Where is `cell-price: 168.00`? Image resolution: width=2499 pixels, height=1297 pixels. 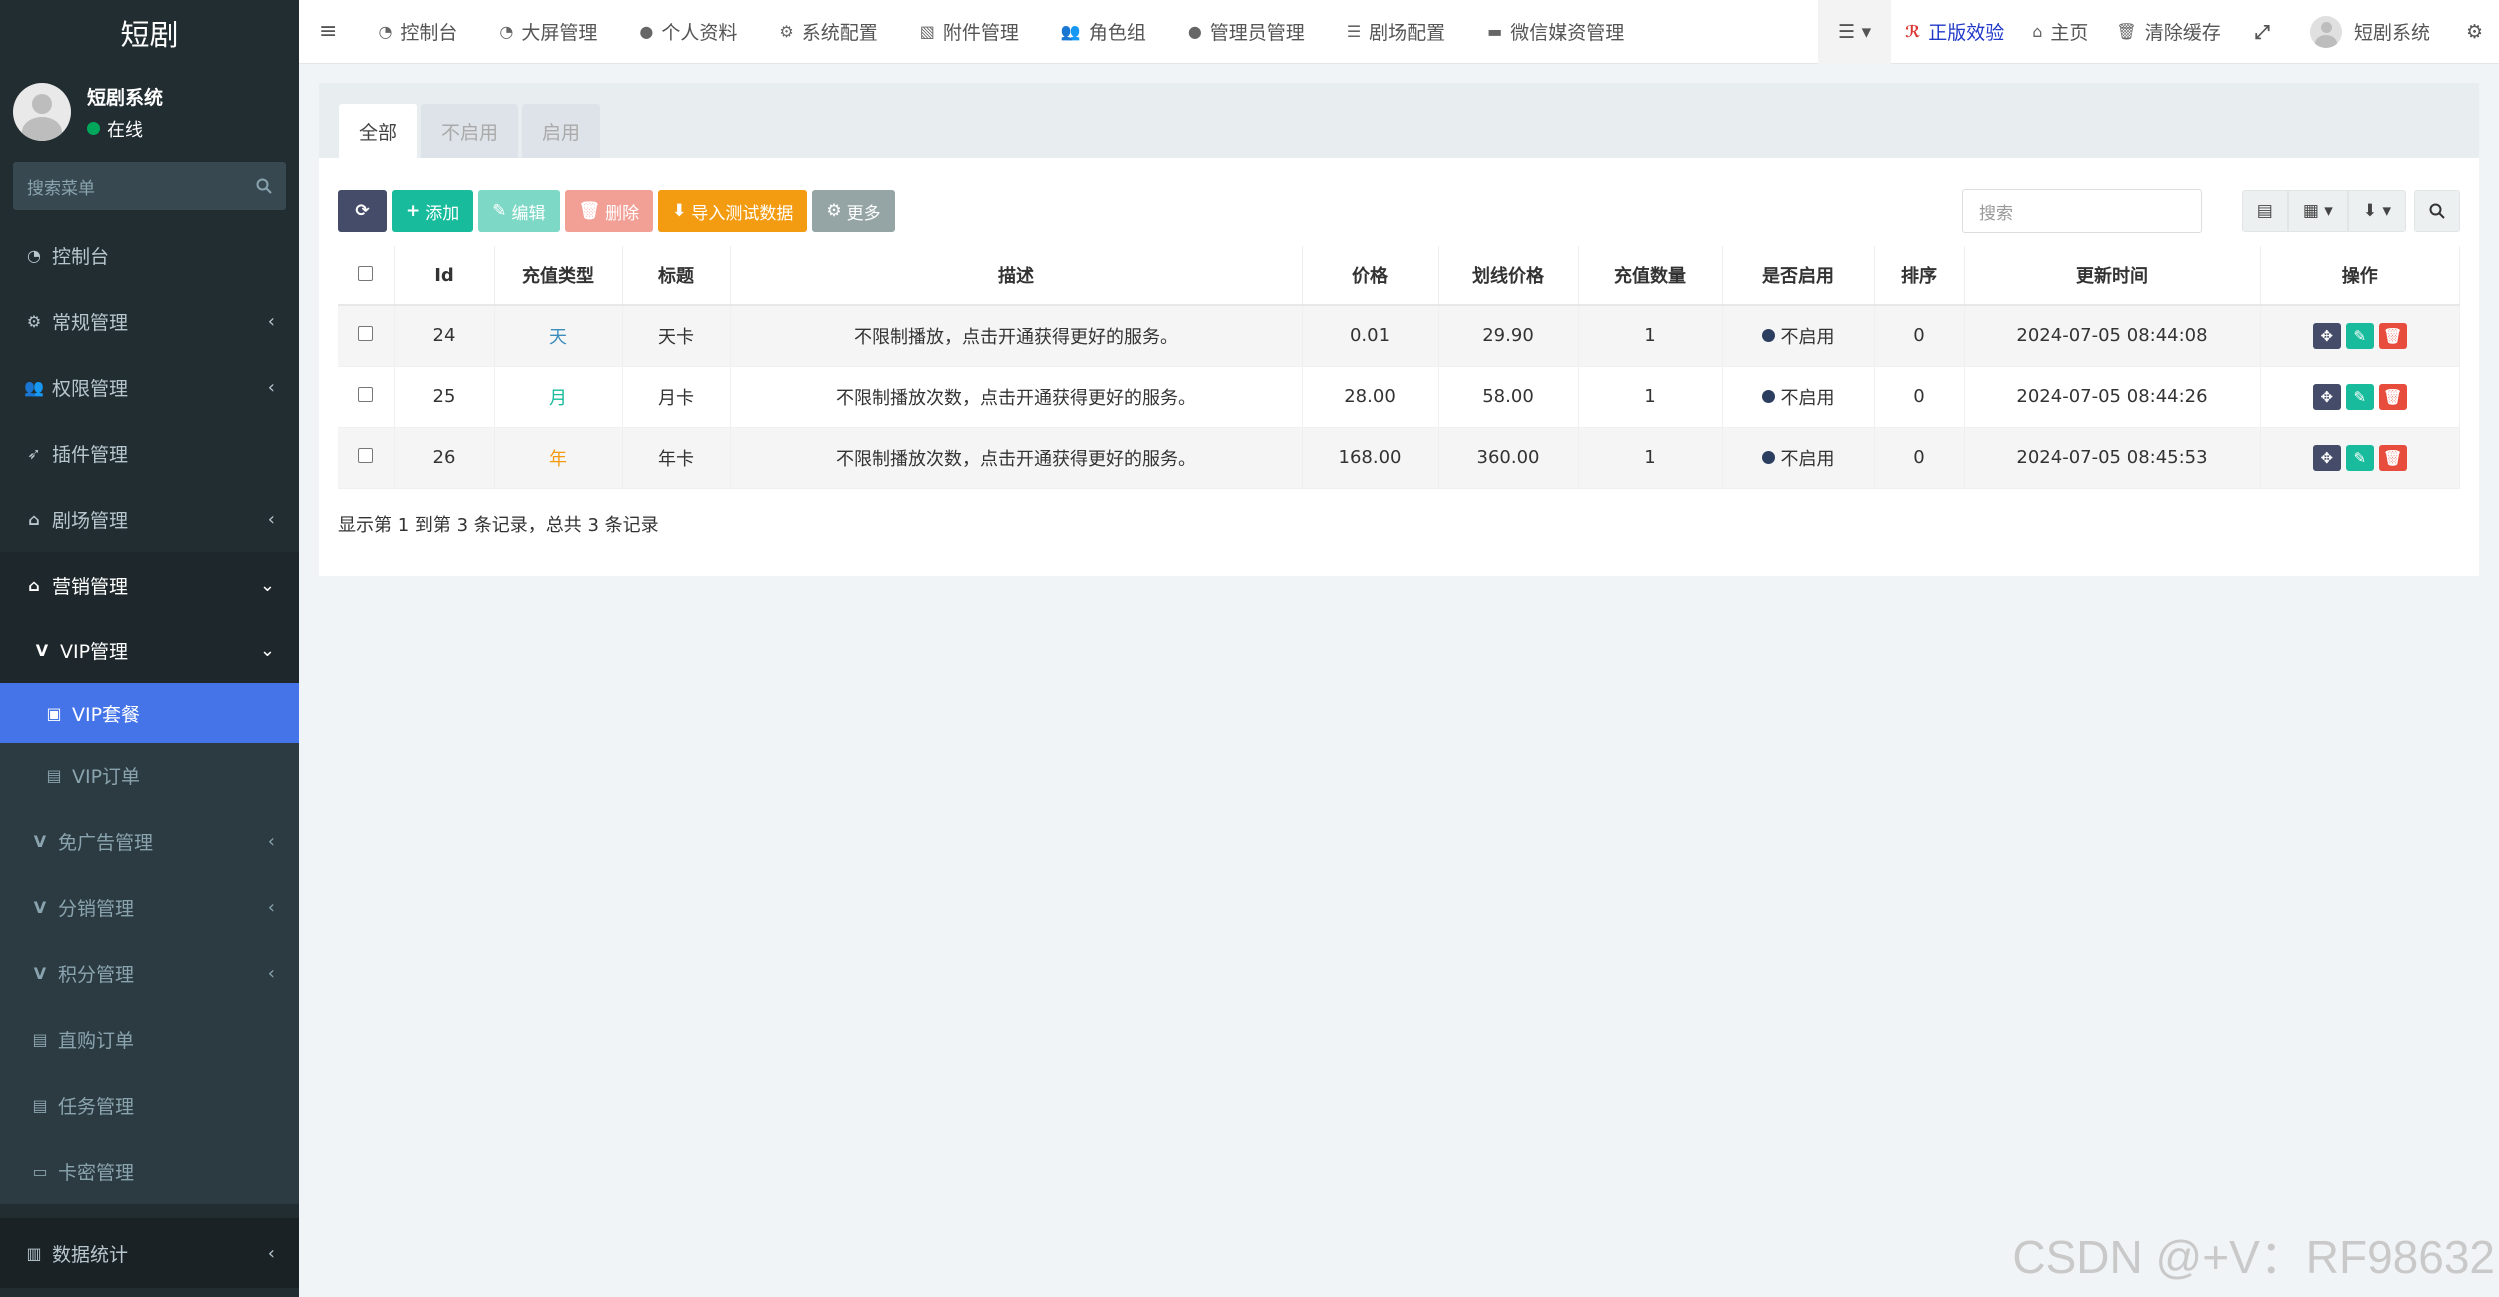
cell-price: 168.00 is located at coordinates (1370, 458).